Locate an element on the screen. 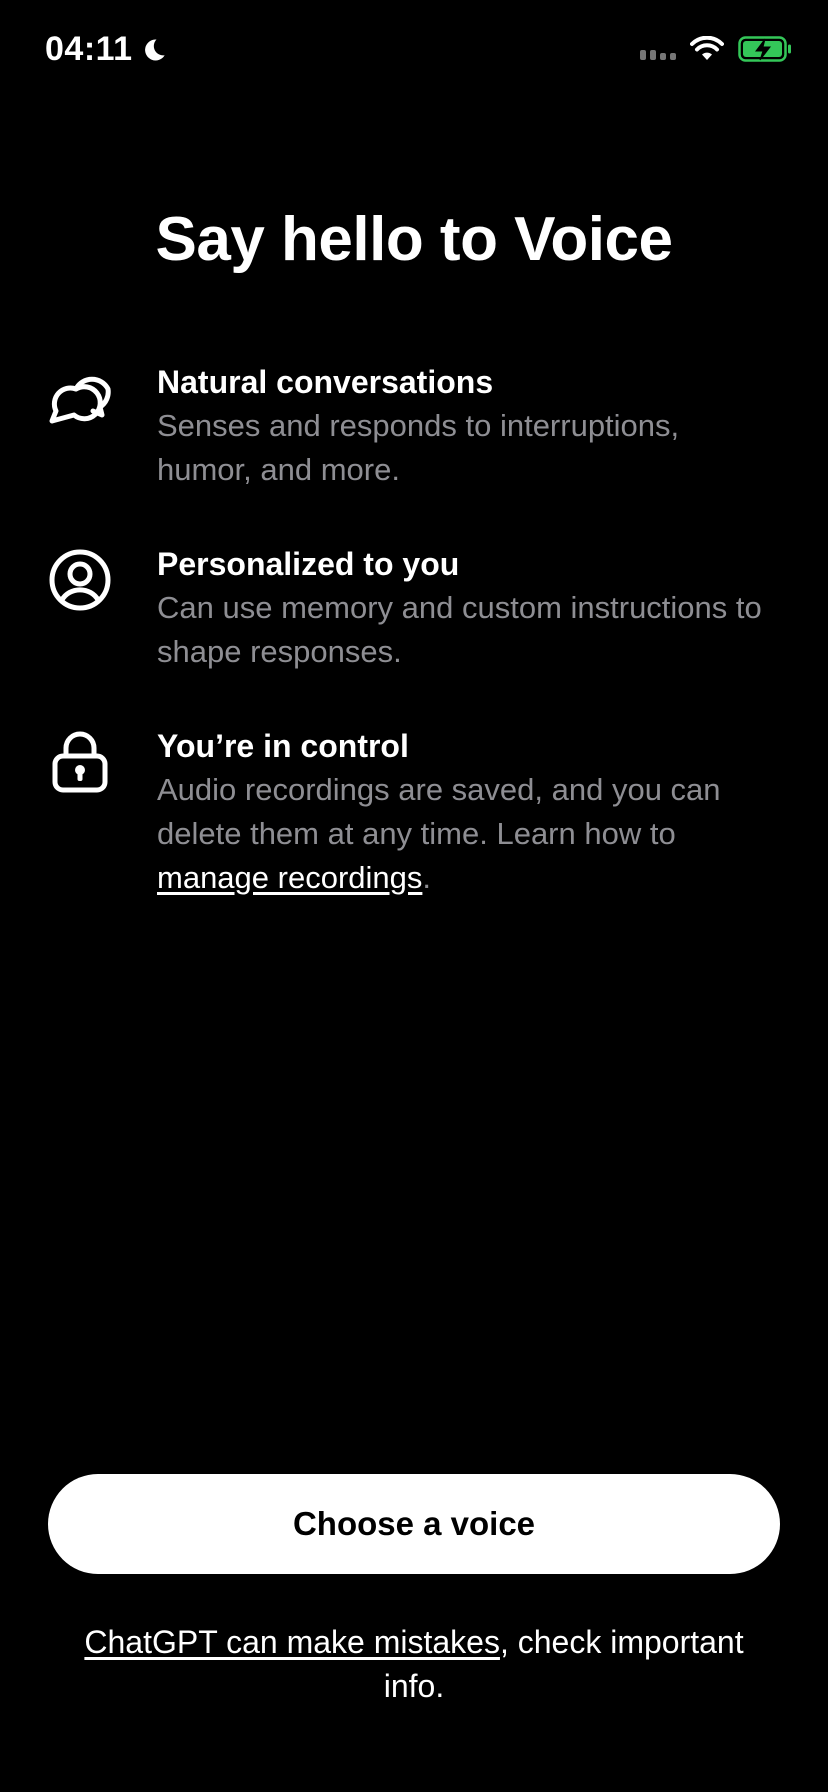 Image resolution: width=828 pixels, height=1792 pixels. wifi-icon is located at coordinates (707, 48).